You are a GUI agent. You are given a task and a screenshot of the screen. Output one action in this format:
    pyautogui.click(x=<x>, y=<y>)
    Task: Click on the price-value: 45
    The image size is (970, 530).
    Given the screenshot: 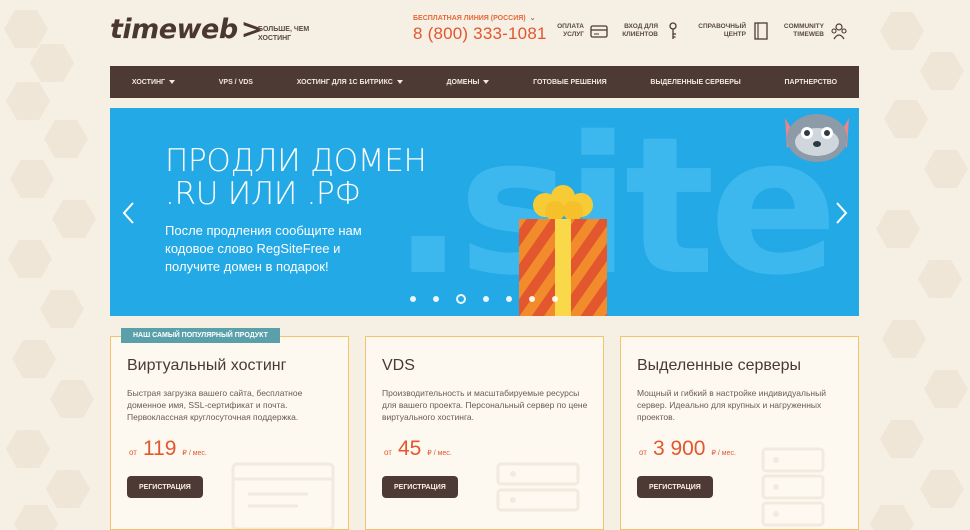 What is the action you would take?
    pyautogui.click(x=409, y=448)
    